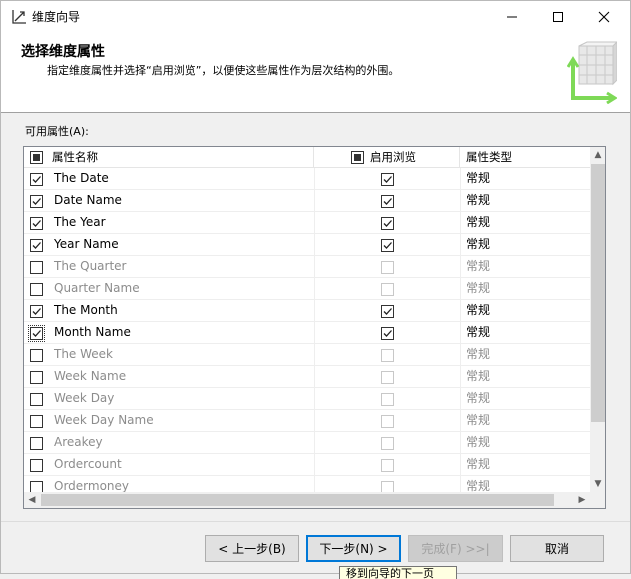  I want to click on attribute-name: The Date, so click(81, 178).